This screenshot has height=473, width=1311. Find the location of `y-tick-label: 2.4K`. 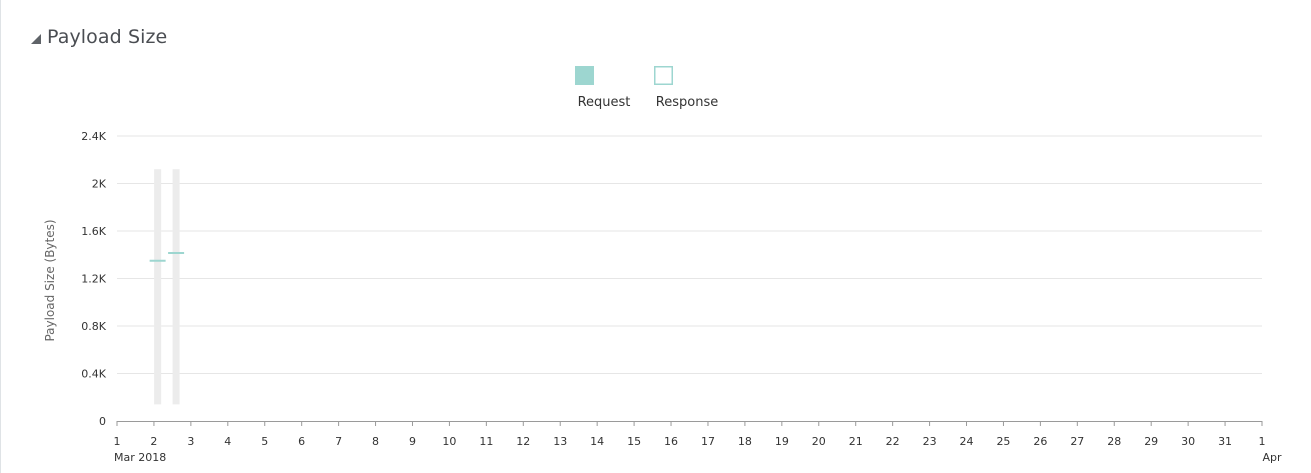

y-tick-label: 2.4K is located at coordinates (93, 136).